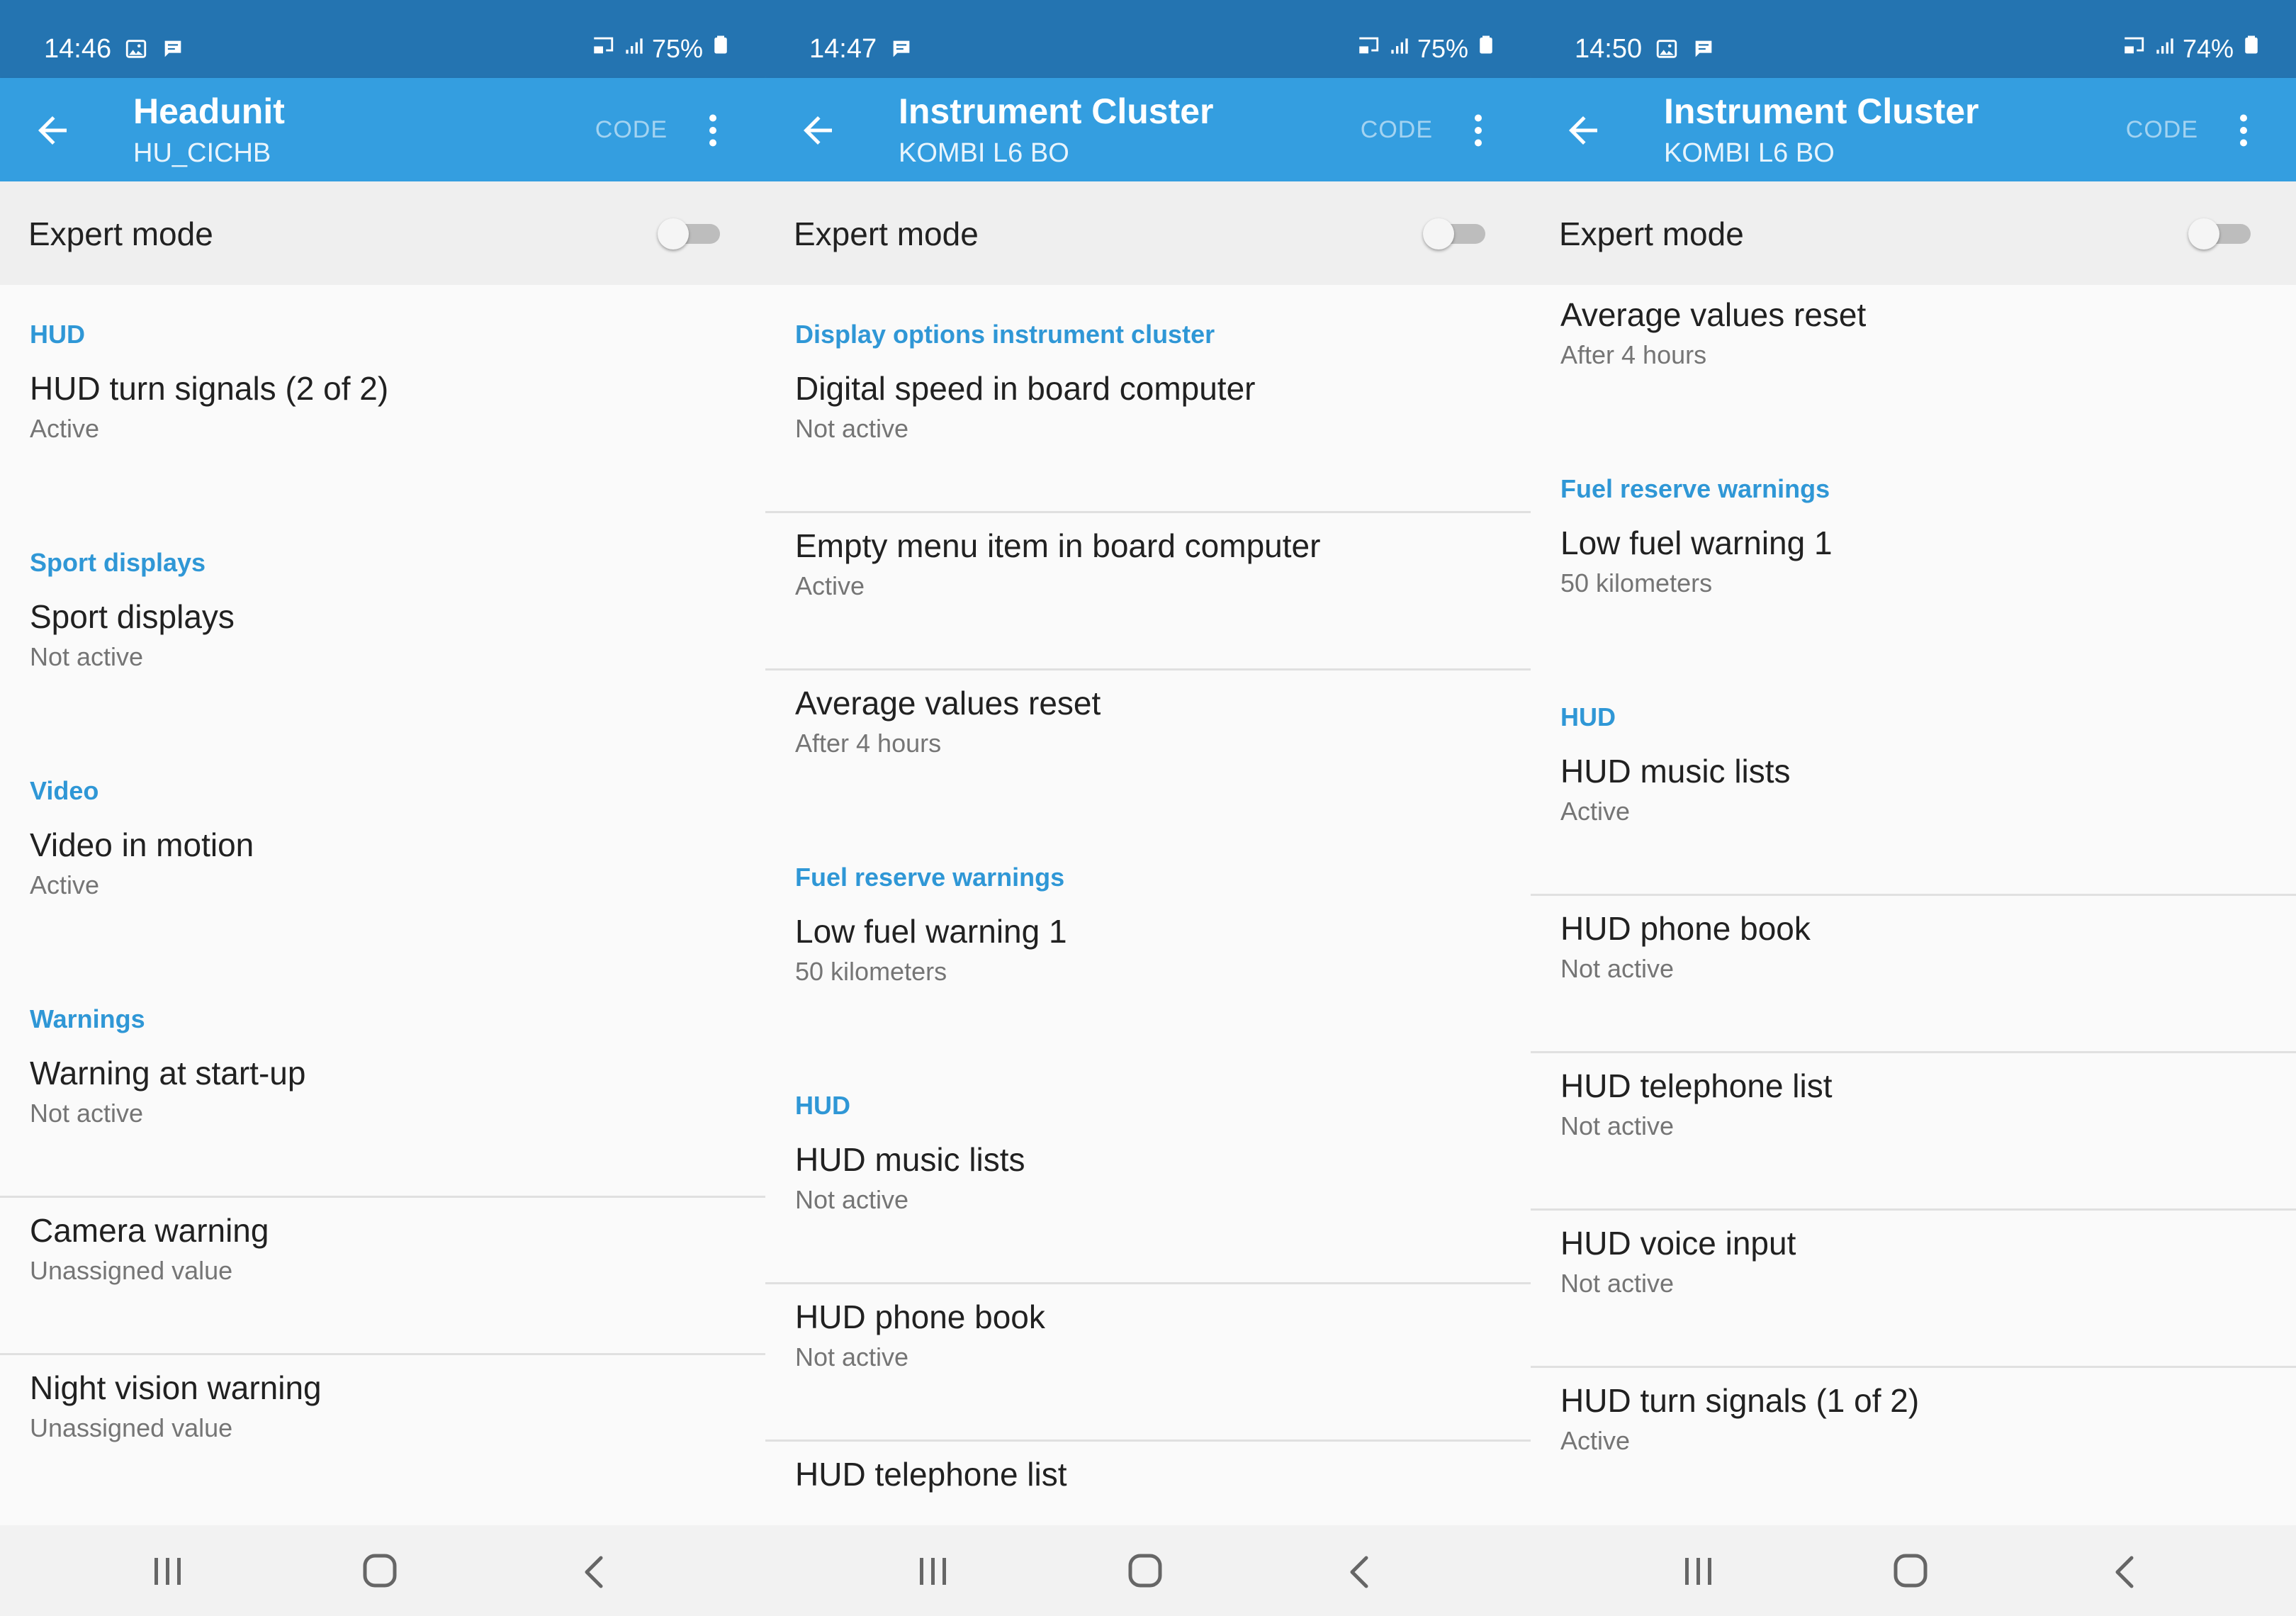  What do you see at coordinates (1609, 49) in the screenshot?
I see `status-time: 14:50` at bounding box center [1609, 49].